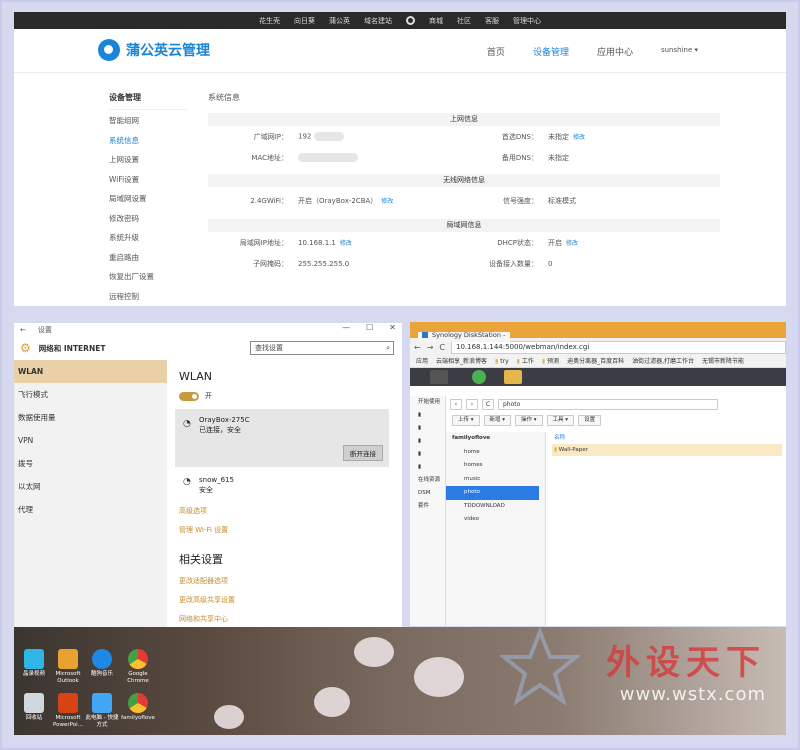  I want to click on back-button: ‹, so click(456, 404).